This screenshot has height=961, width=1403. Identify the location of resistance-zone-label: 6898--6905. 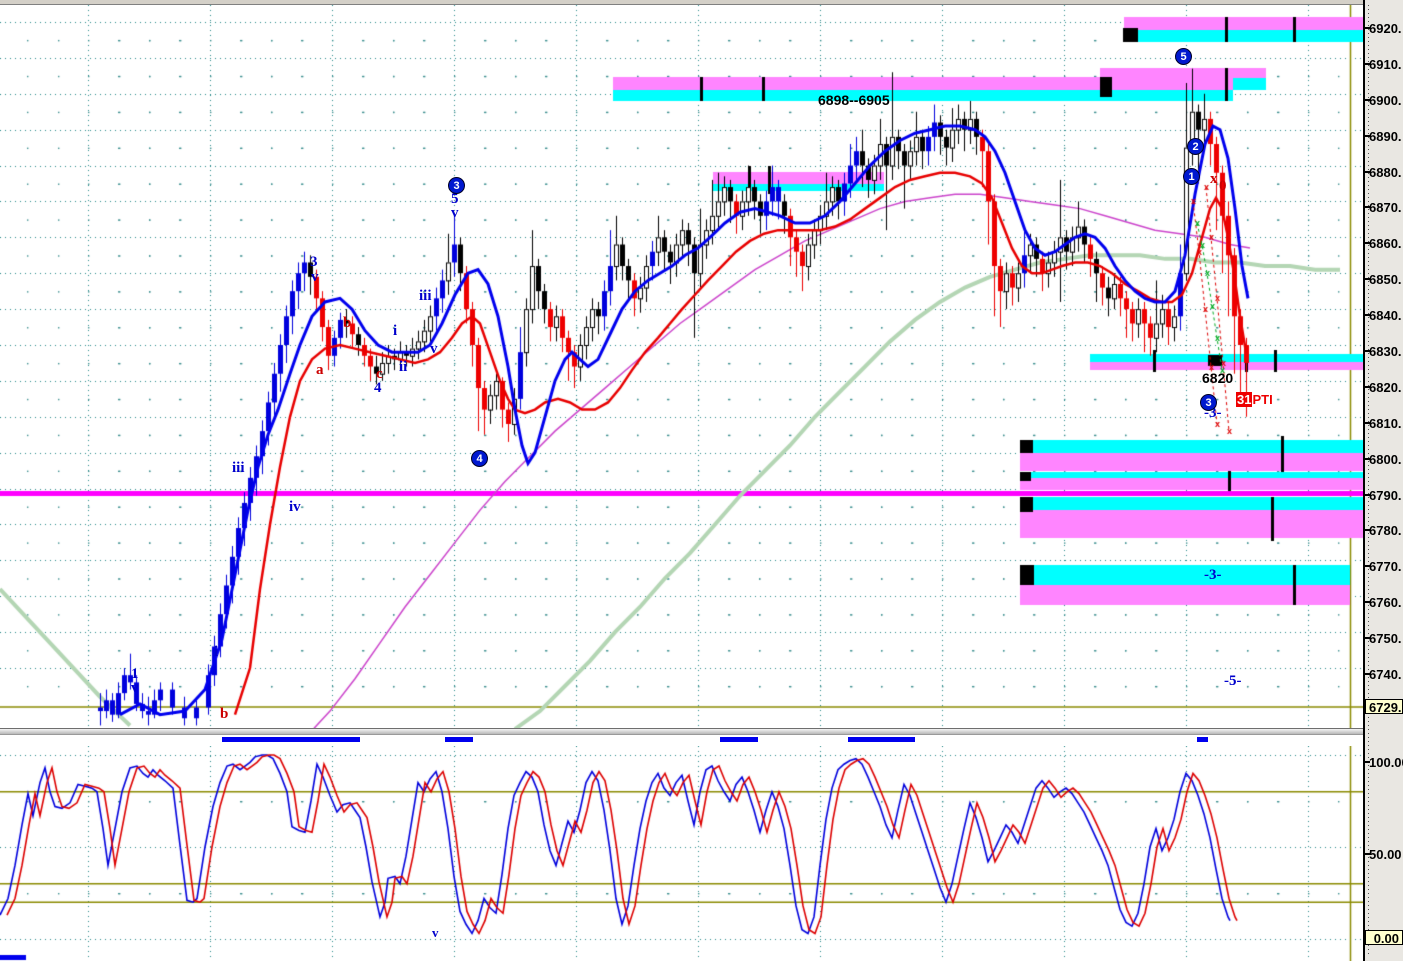
(854, 100).